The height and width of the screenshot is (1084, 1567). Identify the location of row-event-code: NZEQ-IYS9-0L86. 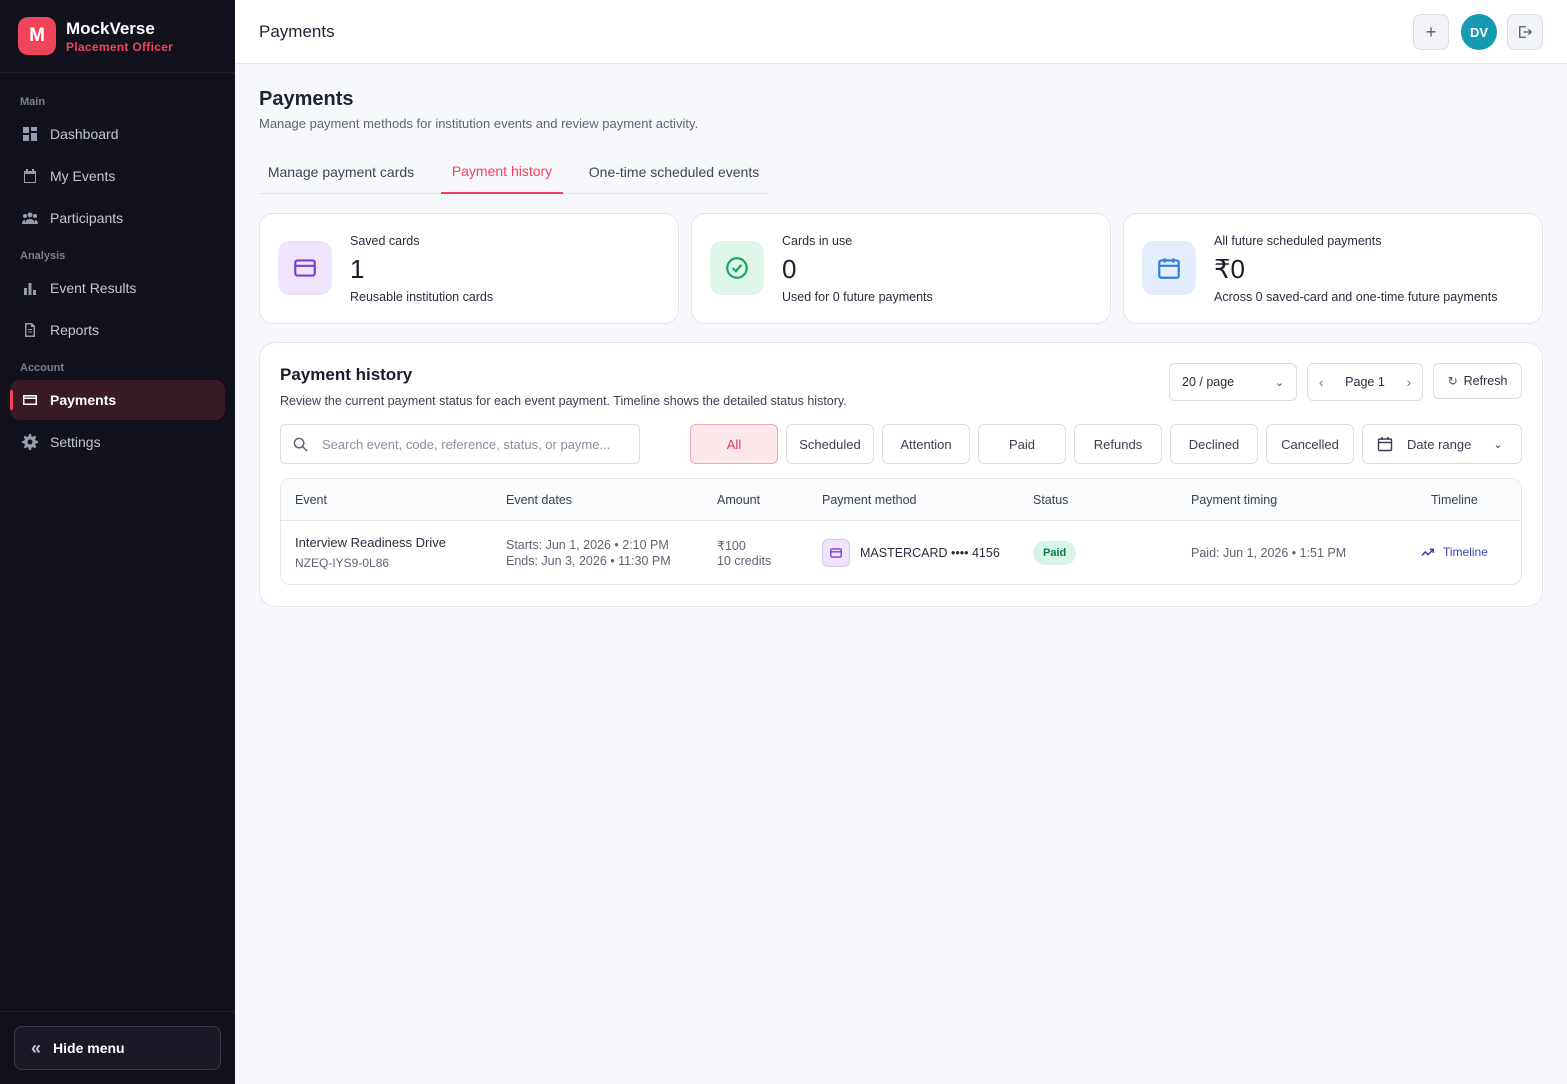
(342, 563).